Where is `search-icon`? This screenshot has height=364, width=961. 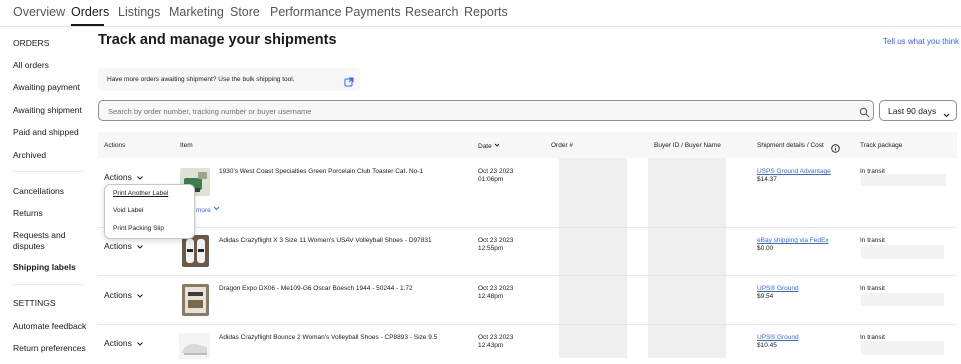
search-icon is located at coordinates (864, 111).